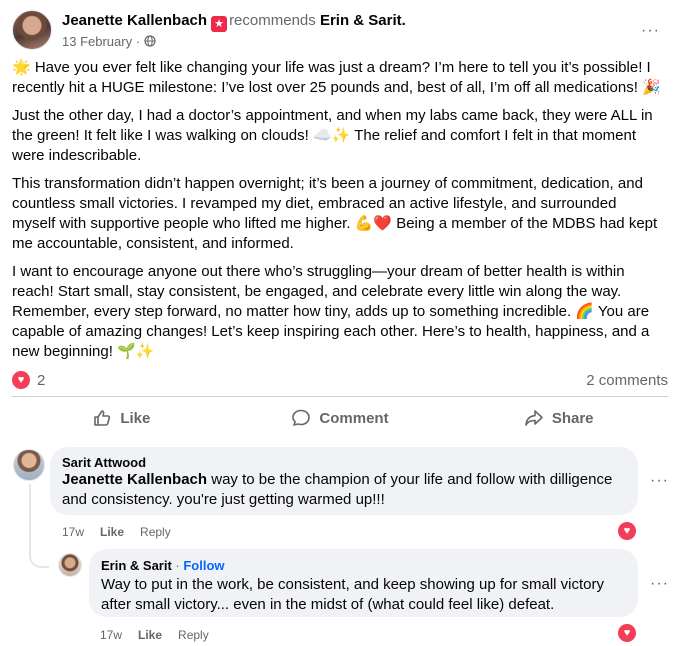 The height and width of the screenshot is (646, 680). I want to click on post-meta: 13 February ·, so click(109, 41).